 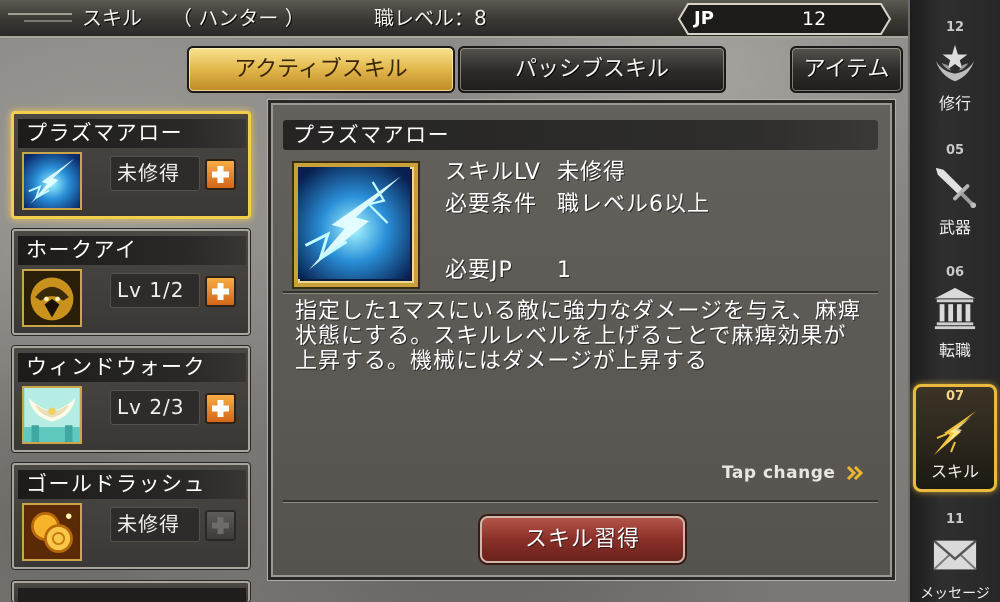 What do you see at coordinates (155, 290) in the screenshot?
I see `skill-card-status: Lv 1/2` at bounding box center [155, 290].